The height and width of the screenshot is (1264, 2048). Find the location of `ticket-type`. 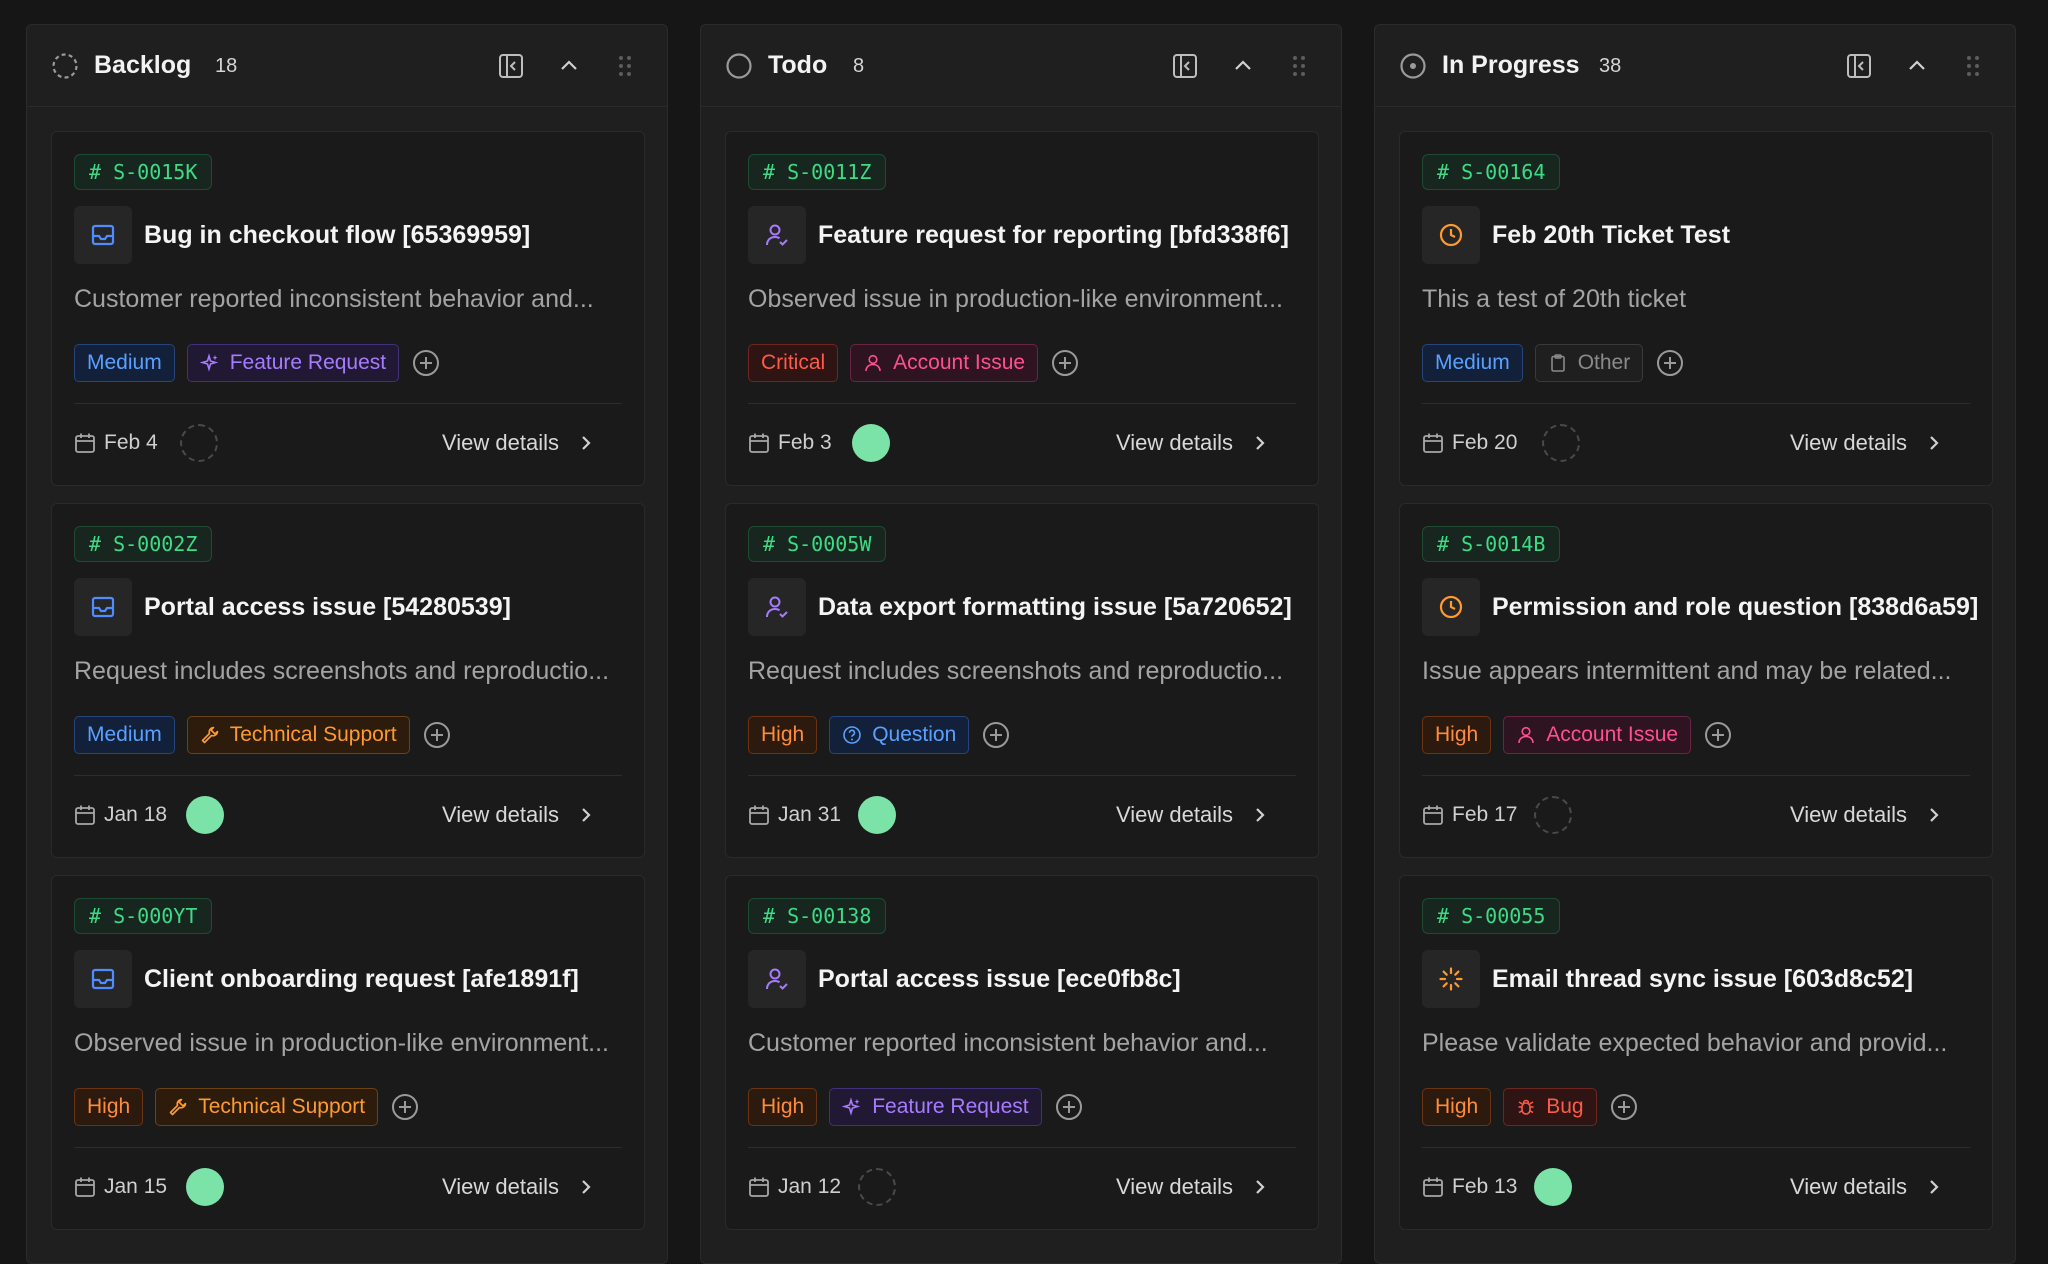

ticket-type is located at coordinates (777, 979).